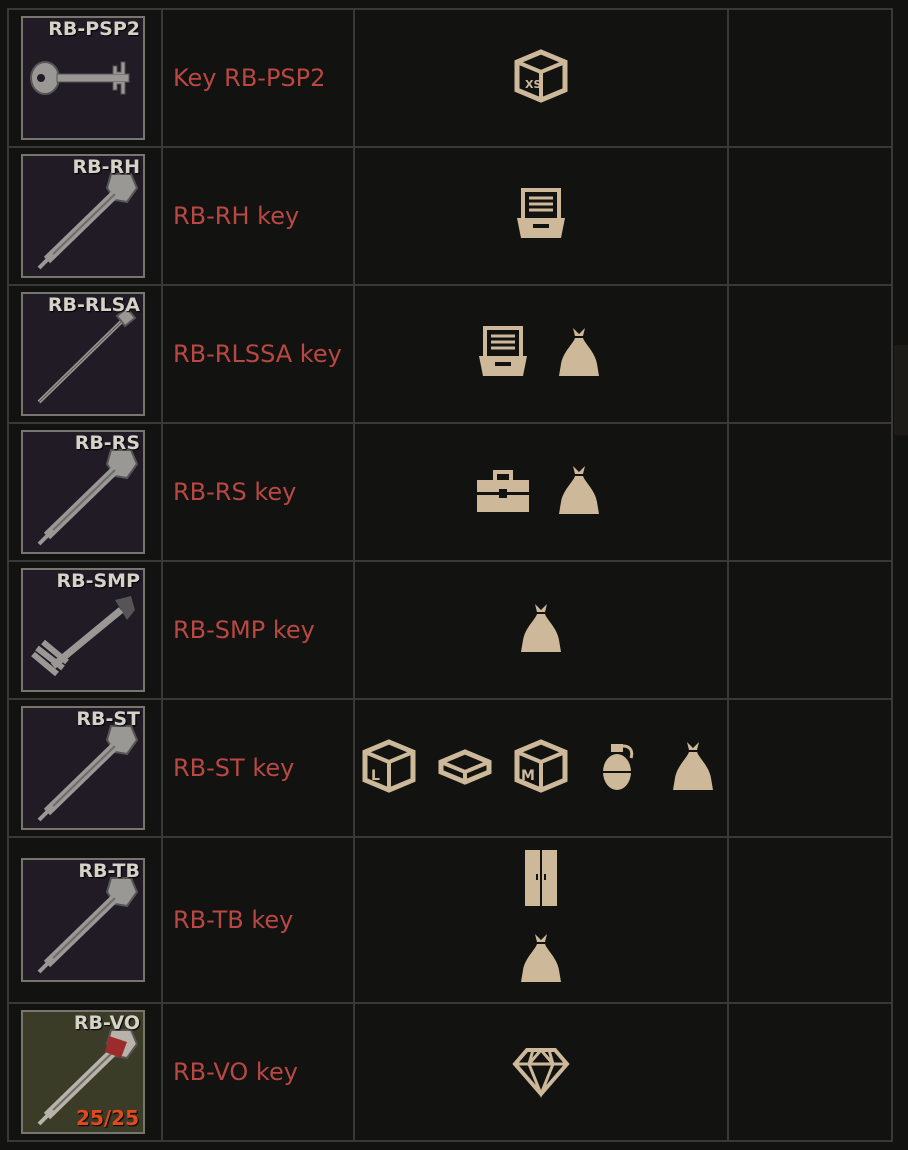  Describe the element at coordinates (233, 768) in the screenshot. I see `item-name-link: RB-ST key` at that location.